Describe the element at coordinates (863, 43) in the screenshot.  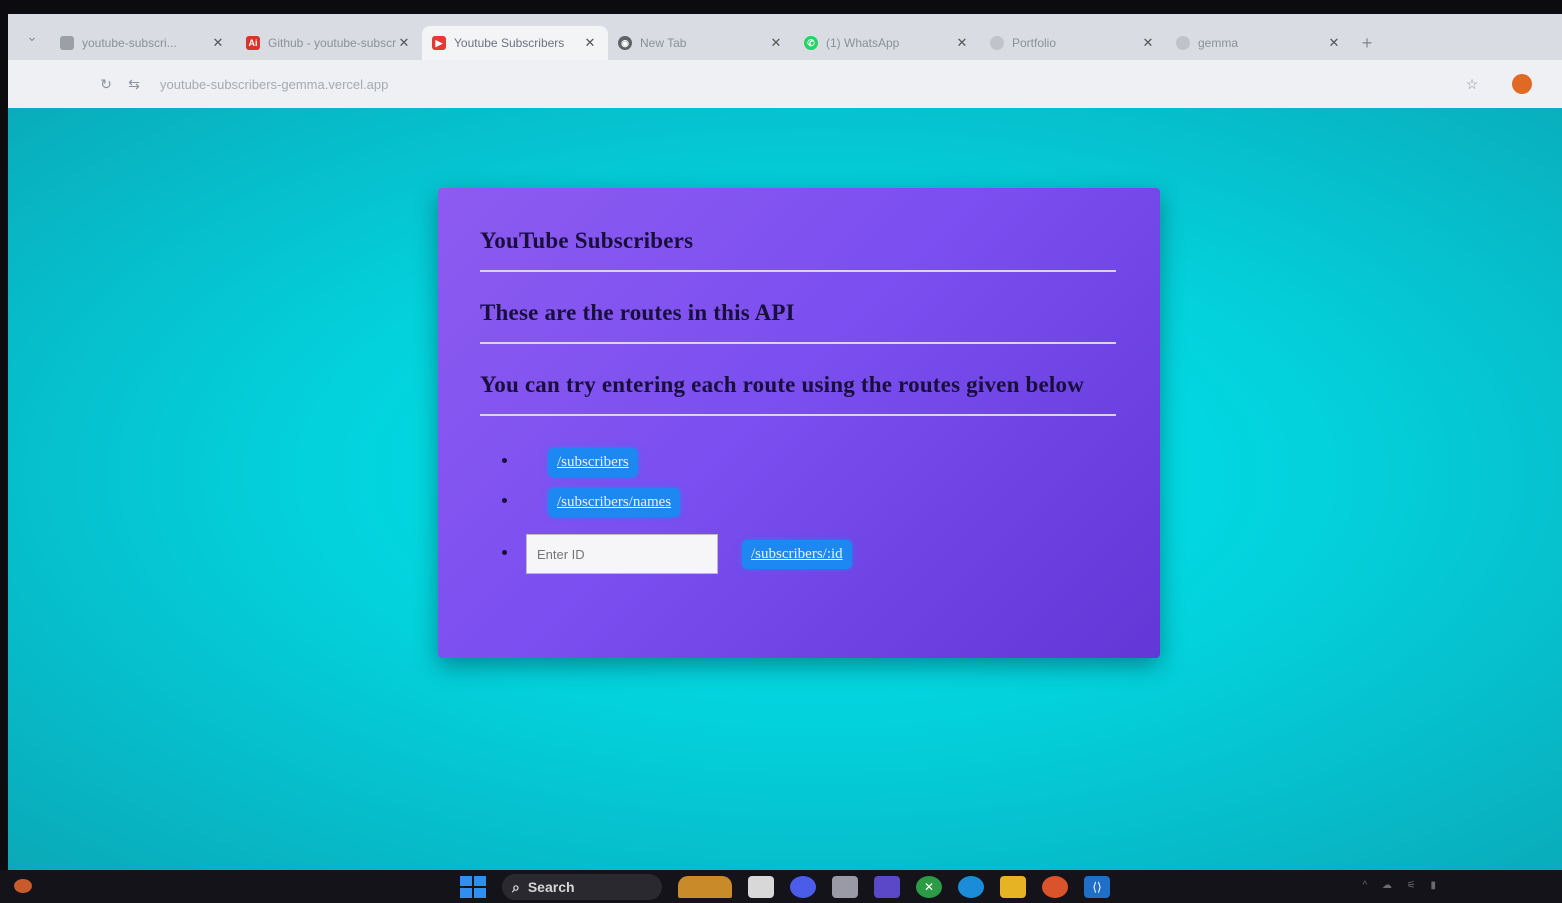
I see `tab-title: (1) WhatsApp` at that location.